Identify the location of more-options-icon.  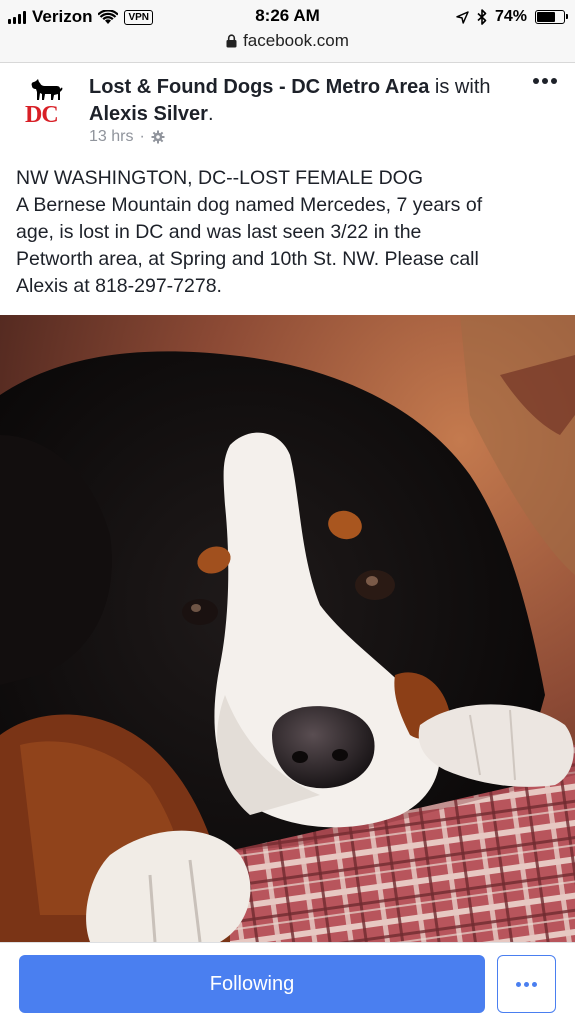
(545, 81).